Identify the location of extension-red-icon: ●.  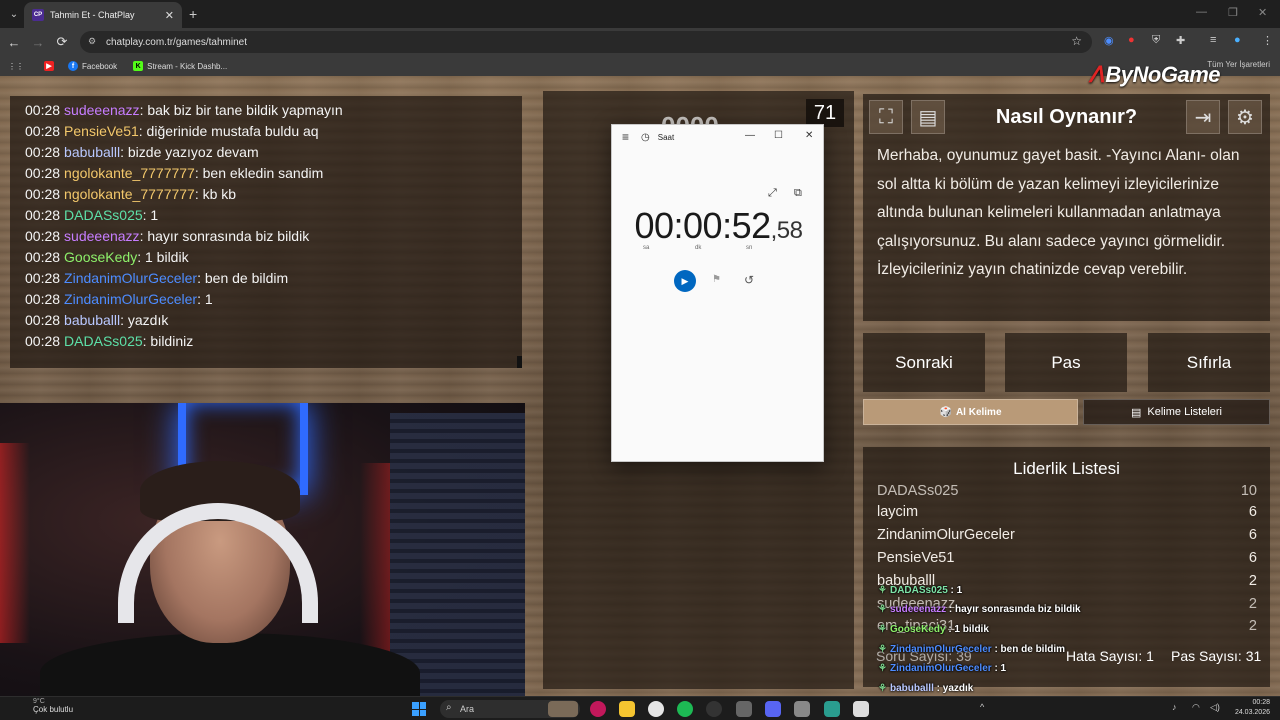
(1131, 40).